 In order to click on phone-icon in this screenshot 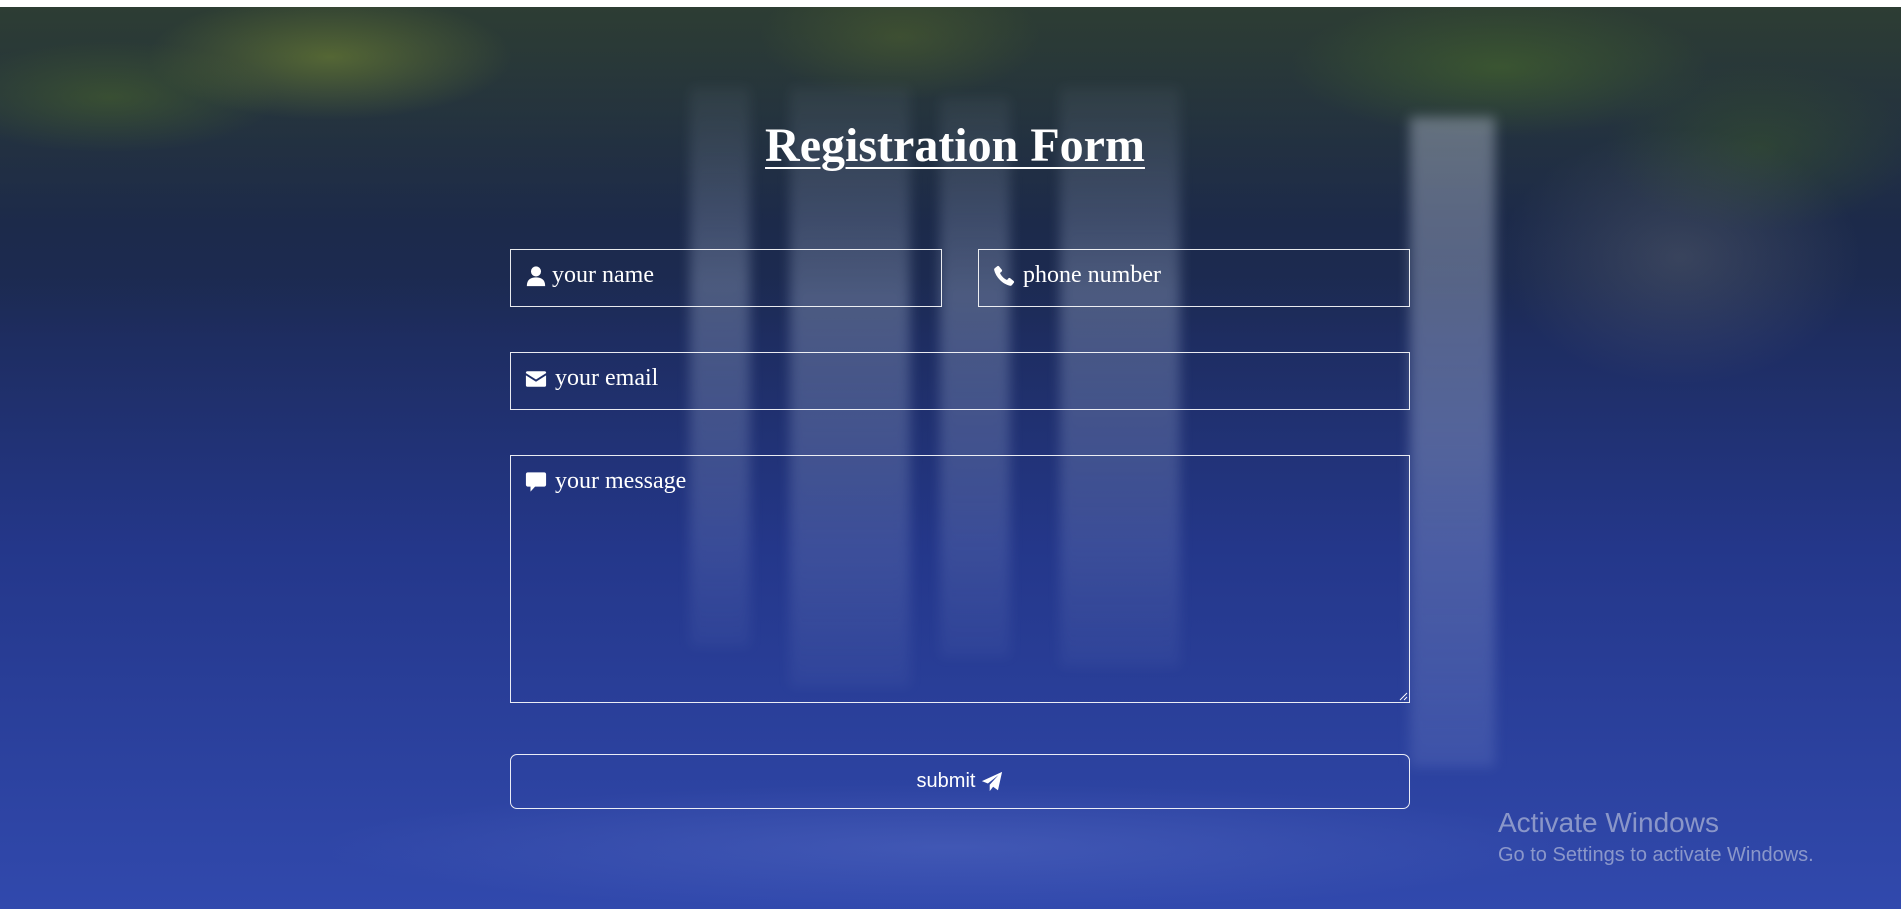, I will do `click(1004, 275)`.